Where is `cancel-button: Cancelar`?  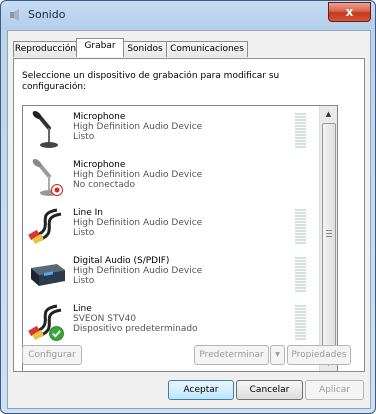
cancel-button: Cancelar is located at coordinates (269, 390).